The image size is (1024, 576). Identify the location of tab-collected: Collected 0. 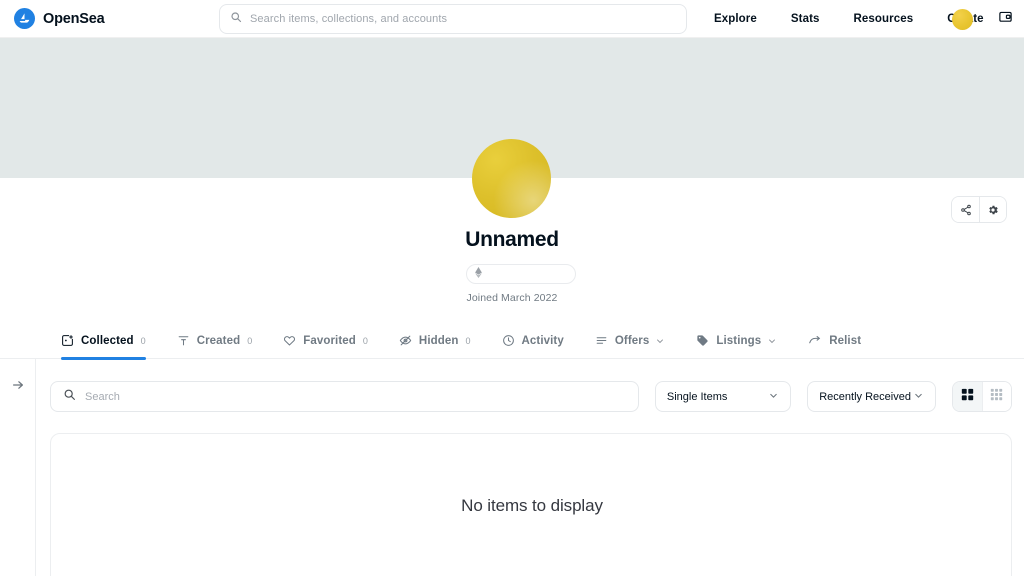
(103, 341).